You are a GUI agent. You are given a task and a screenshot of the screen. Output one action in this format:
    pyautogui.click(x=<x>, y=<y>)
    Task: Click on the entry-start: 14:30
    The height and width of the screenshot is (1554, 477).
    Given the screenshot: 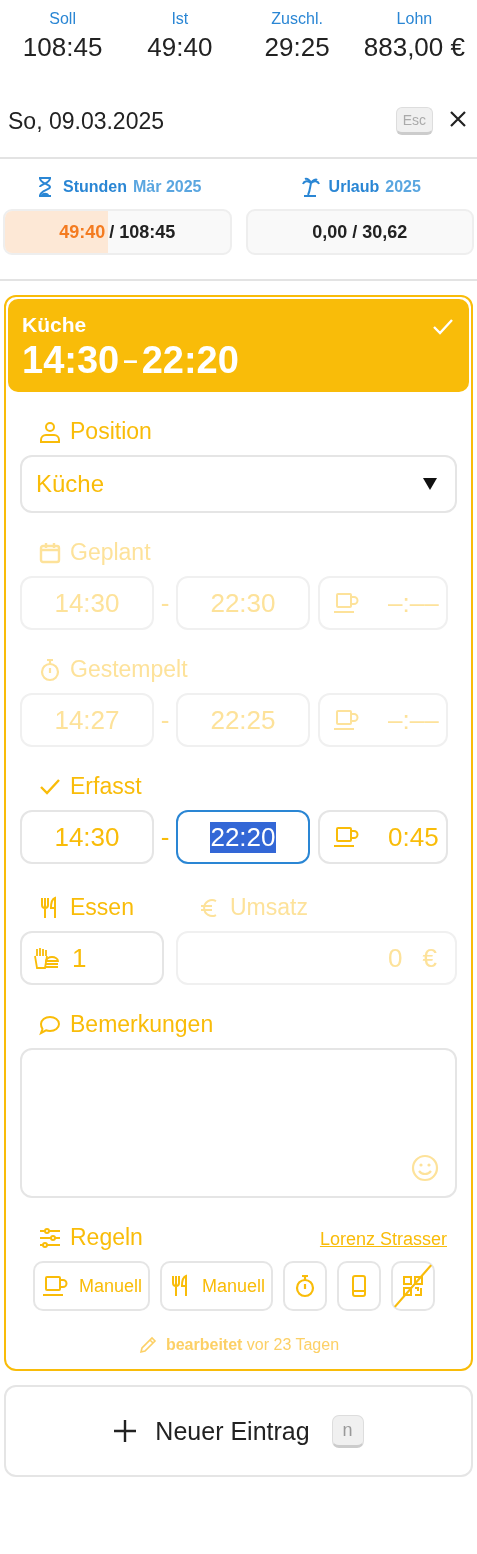 What is the action you would take?
    pyautogui.click(x=71, y=360)
    